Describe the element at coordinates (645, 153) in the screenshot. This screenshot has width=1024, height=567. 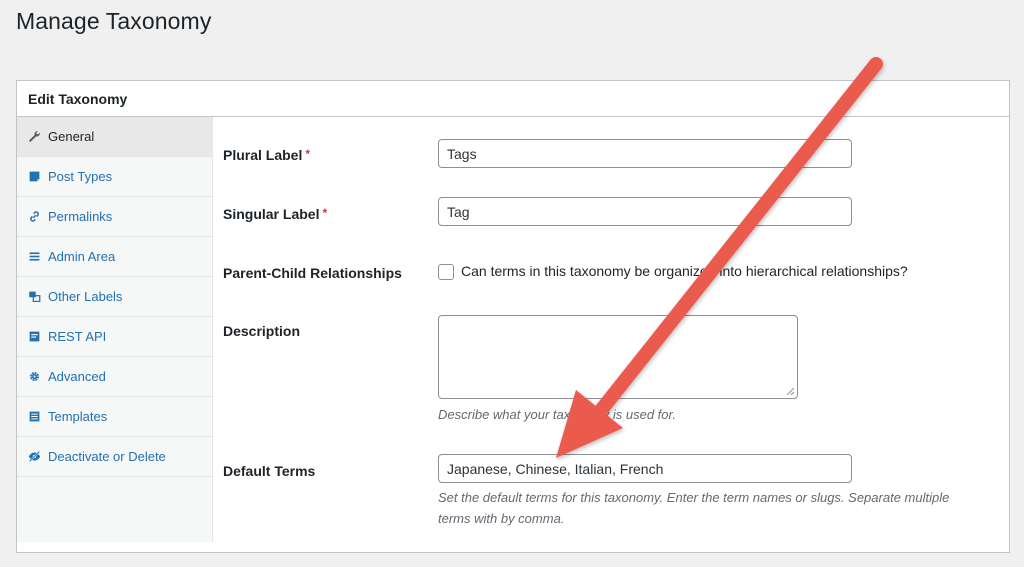
I see `plural-label-input` at that location.